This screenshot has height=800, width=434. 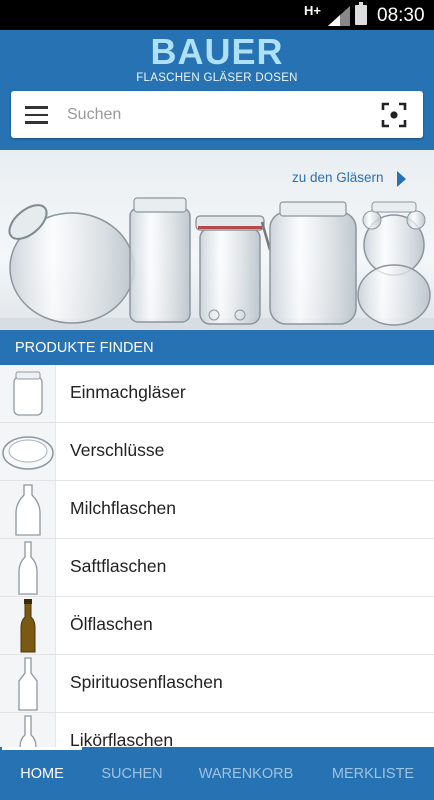 What do you see at coordinates (217, 15) in the screenshot?
I see `status-bar: H+ 08:30` at bounding box center [217, 15].